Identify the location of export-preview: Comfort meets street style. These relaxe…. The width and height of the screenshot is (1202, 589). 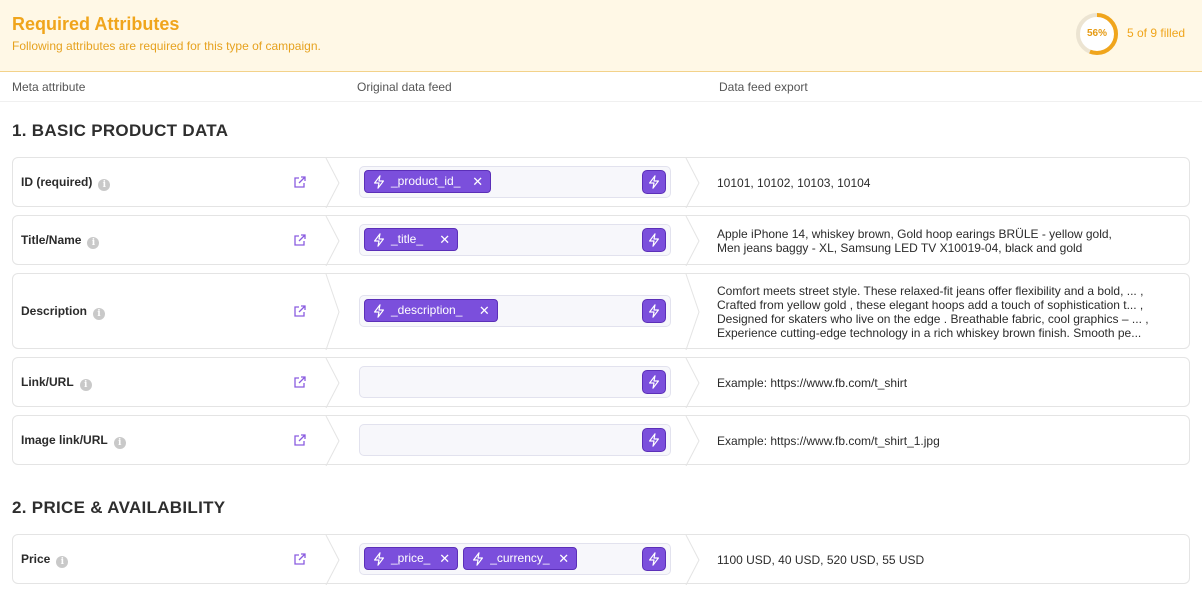
(946, 312).